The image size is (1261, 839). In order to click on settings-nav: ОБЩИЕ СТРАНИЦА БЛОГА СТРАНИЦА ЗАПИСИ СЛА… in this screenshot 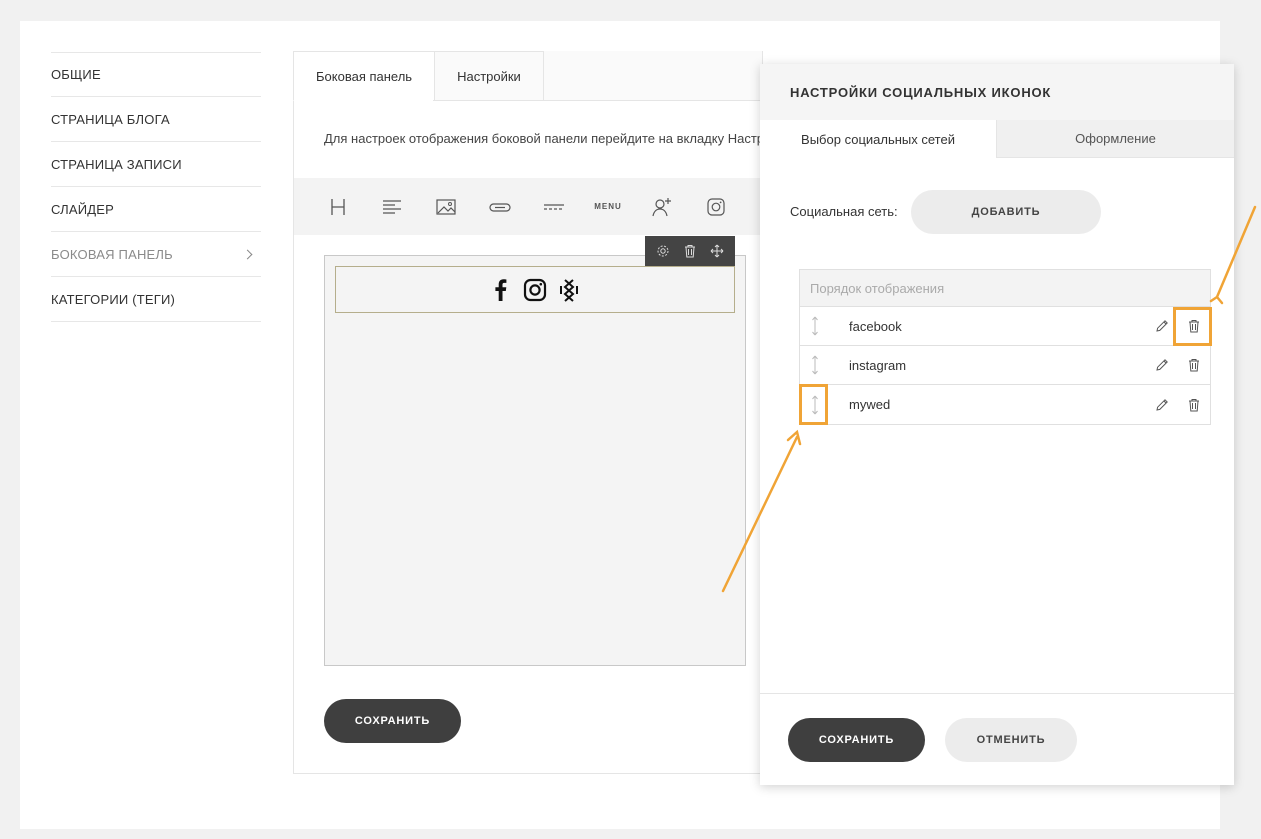, I will do `click(156, 187)`.